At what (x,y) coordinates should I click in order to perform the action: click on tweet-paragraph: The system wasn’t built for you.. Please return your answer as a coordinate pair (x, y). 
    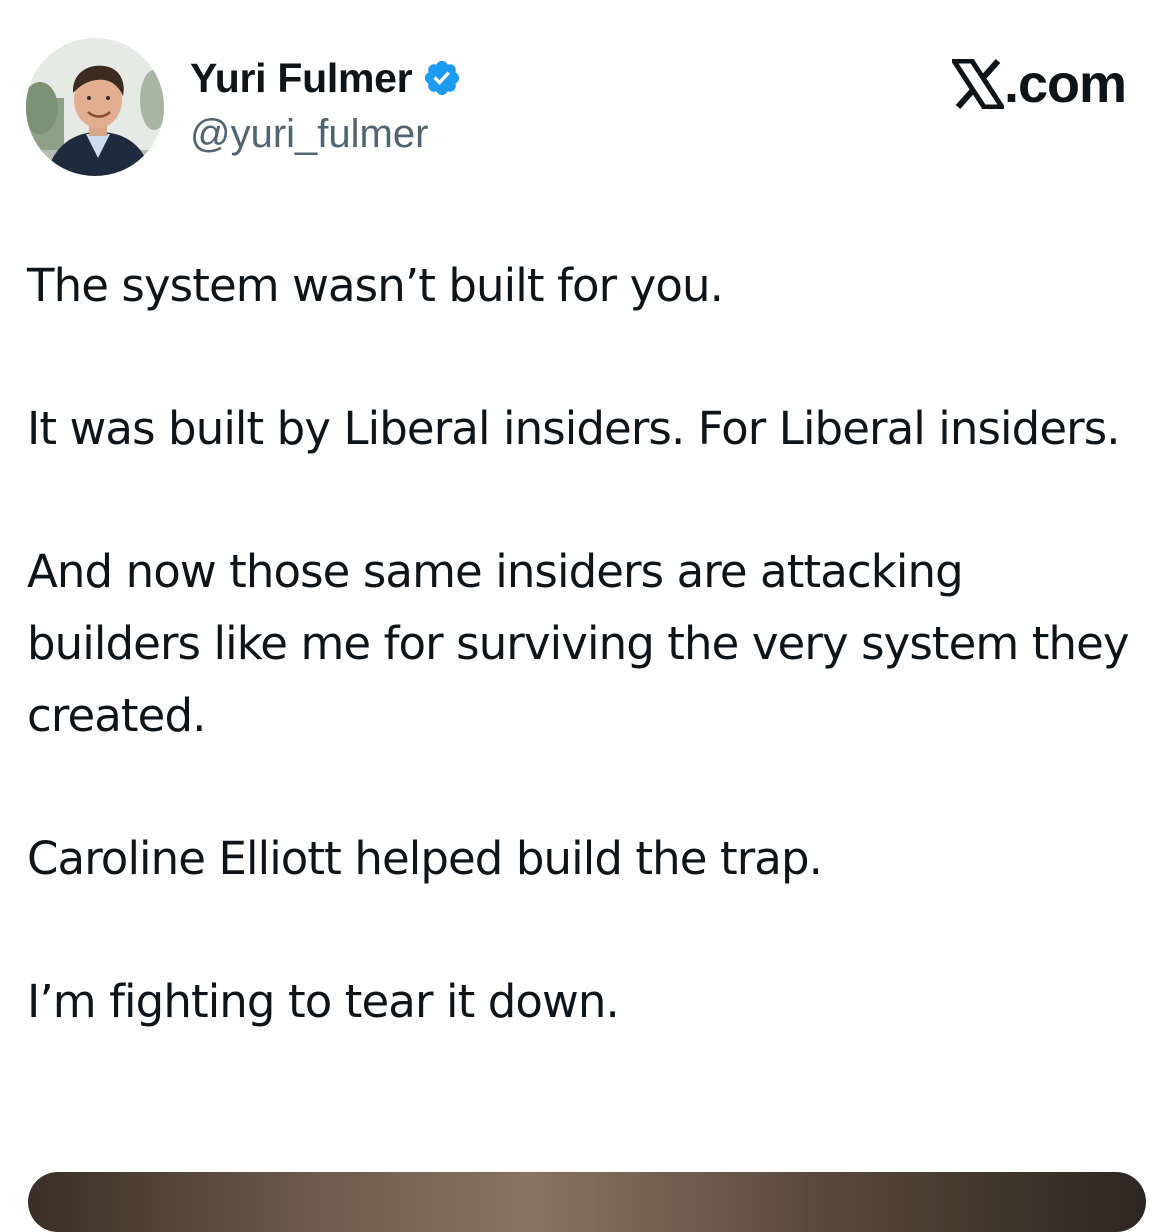
    Looking at the image, I should click on (375, 285).